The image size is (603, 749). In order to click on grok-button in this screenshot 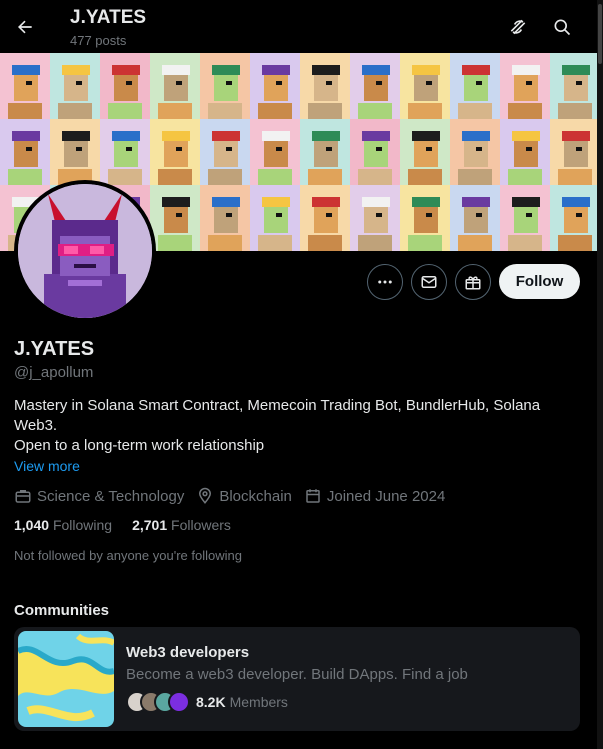, I will do `click(518, 27)`.